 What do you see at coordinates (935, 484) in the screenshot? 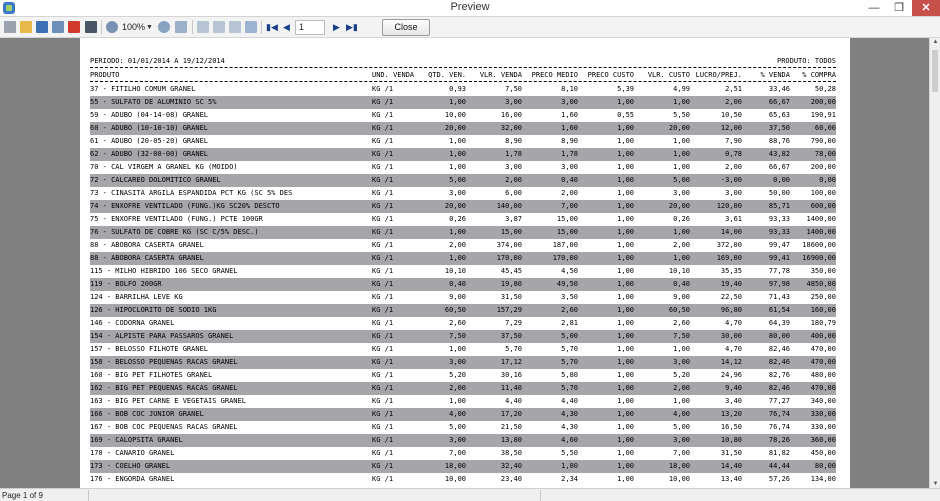
I see `scroll-down-icon: ▼` at bounding box center [935, 484].